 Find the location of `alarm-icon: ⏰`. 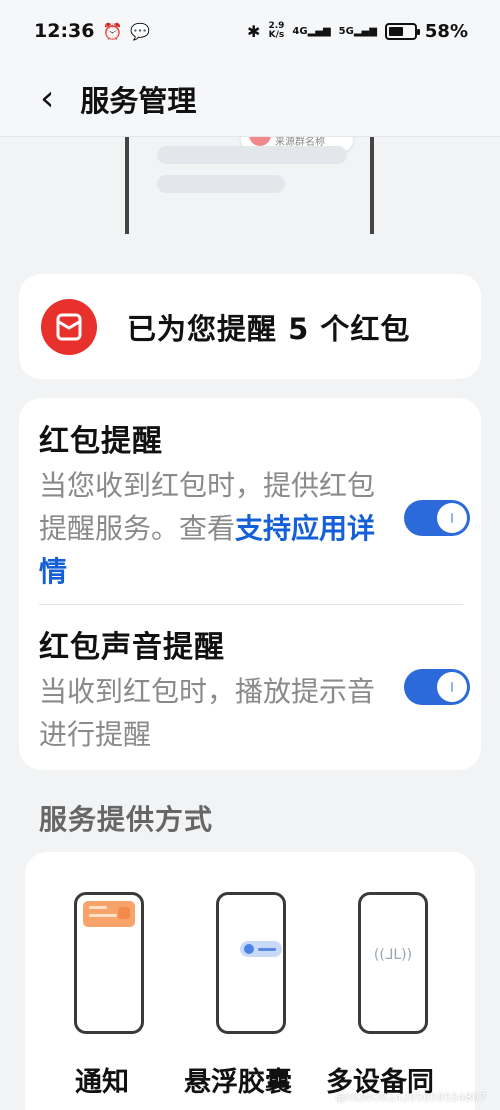

alarm-icon: ⏰ is located at coordinates (112, 31).